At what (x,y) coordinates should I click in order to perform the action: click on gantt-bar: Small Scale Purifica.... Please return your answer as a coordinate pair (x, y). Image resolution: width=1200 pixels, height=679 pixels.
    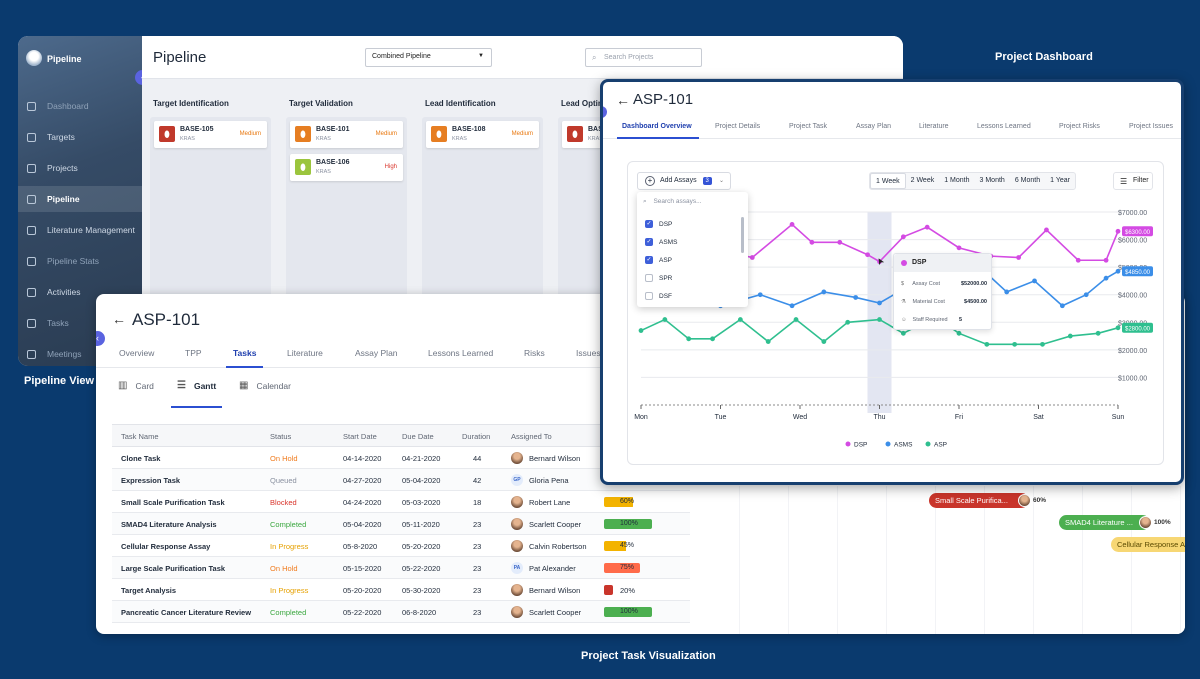
    Looking at the image, I should click on (980, 500).